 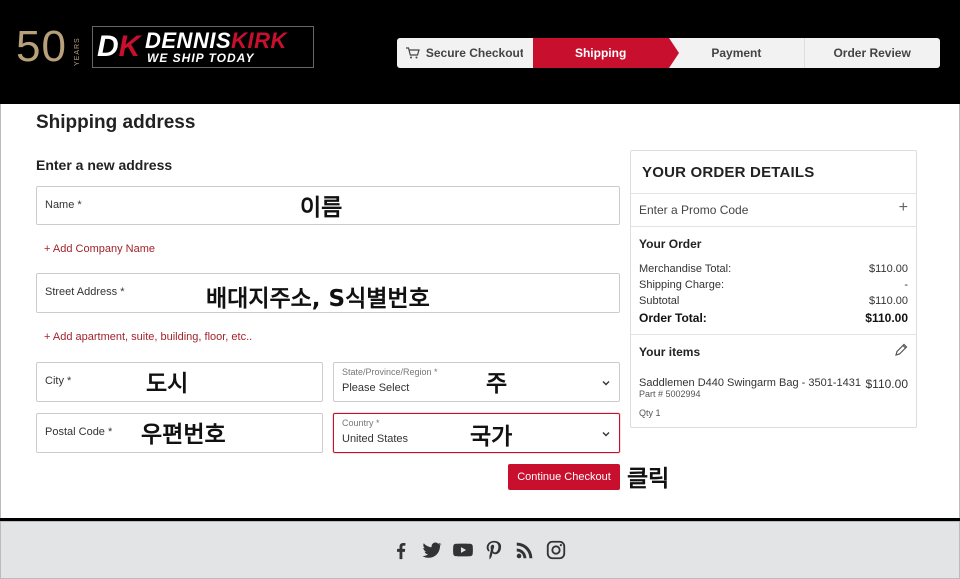 I want to click on annotation-state: 주, so click(x=497, y=384).